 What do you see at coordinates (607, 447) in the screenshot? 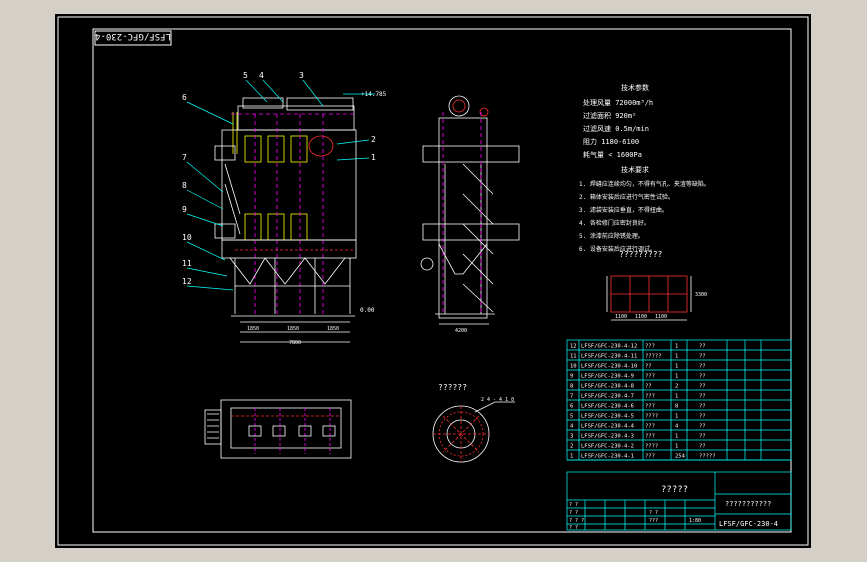
I see `bom-cell-code: LFSF/GFC-230-4-2` at bounding box center [607, 447].